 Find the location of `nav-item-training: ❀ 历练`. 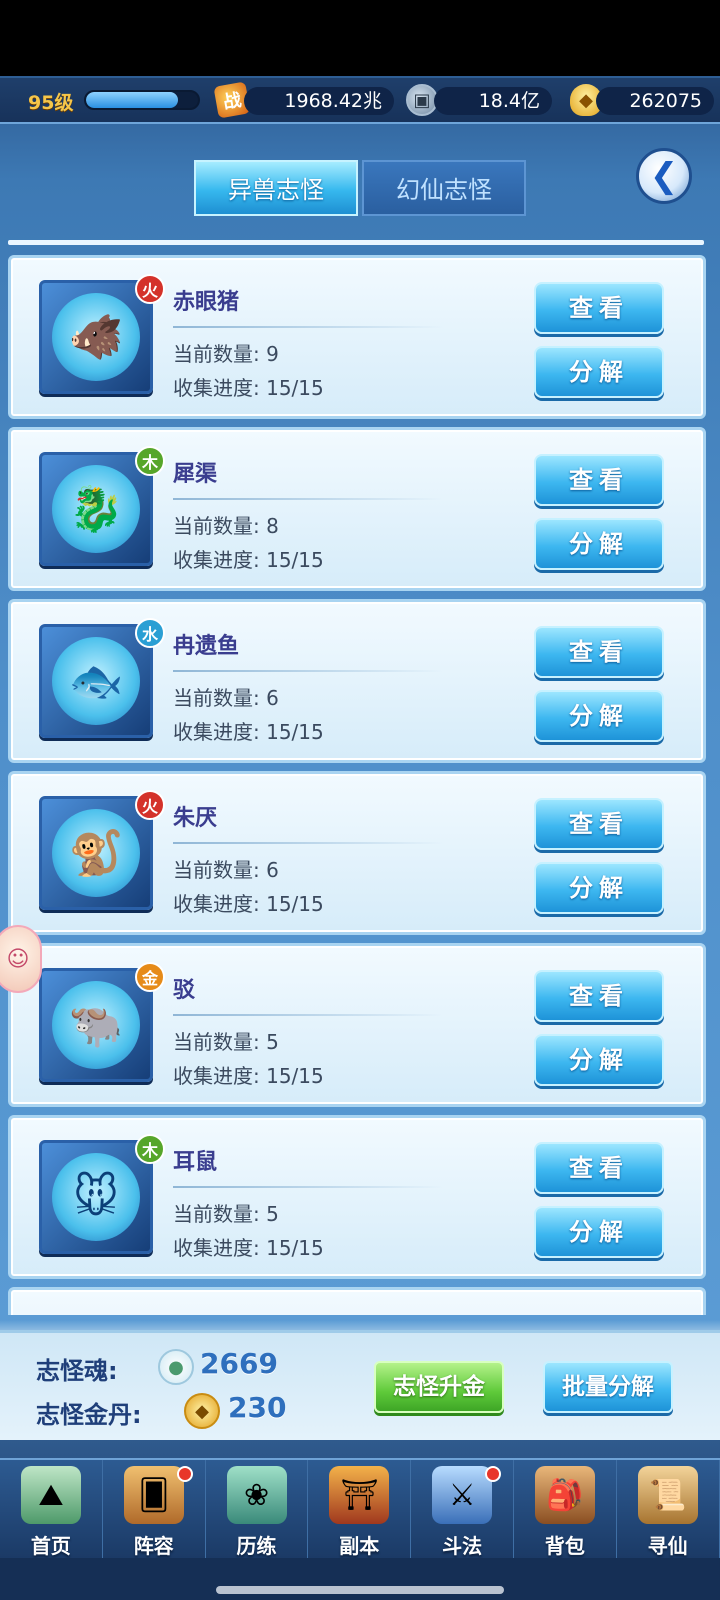

nav-item-training: ❀ 历练 is located at coordinates (257, 1510).